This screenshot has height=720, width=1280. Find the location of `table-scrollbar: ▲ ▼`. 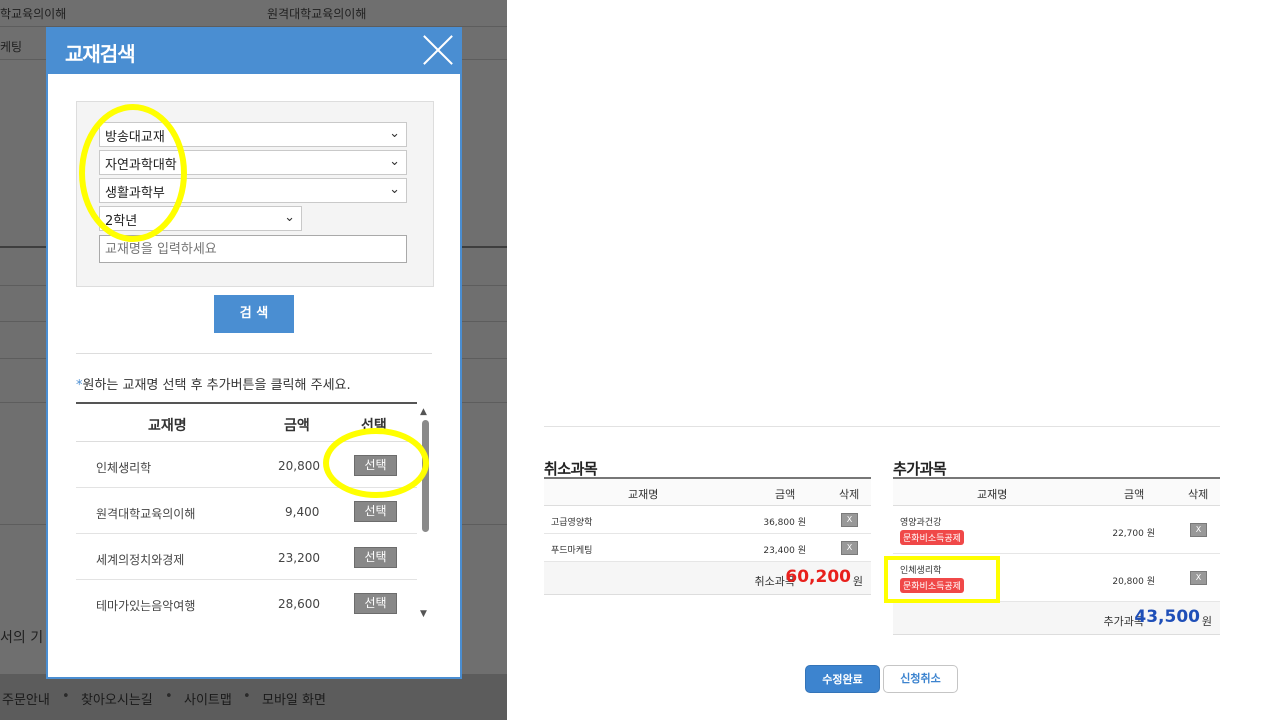

table-scrollbar: ▲ ▼ is located at coordinates (425, 513).